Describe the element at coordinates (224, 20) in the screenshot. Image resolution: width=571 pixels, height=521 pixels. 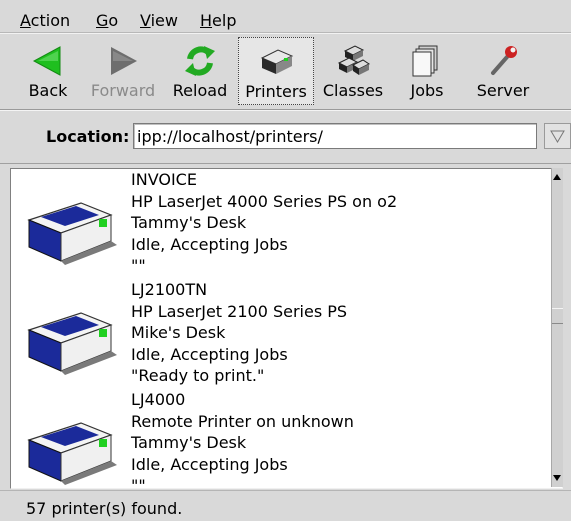
I see `menu-help-rest: elp` at that location.